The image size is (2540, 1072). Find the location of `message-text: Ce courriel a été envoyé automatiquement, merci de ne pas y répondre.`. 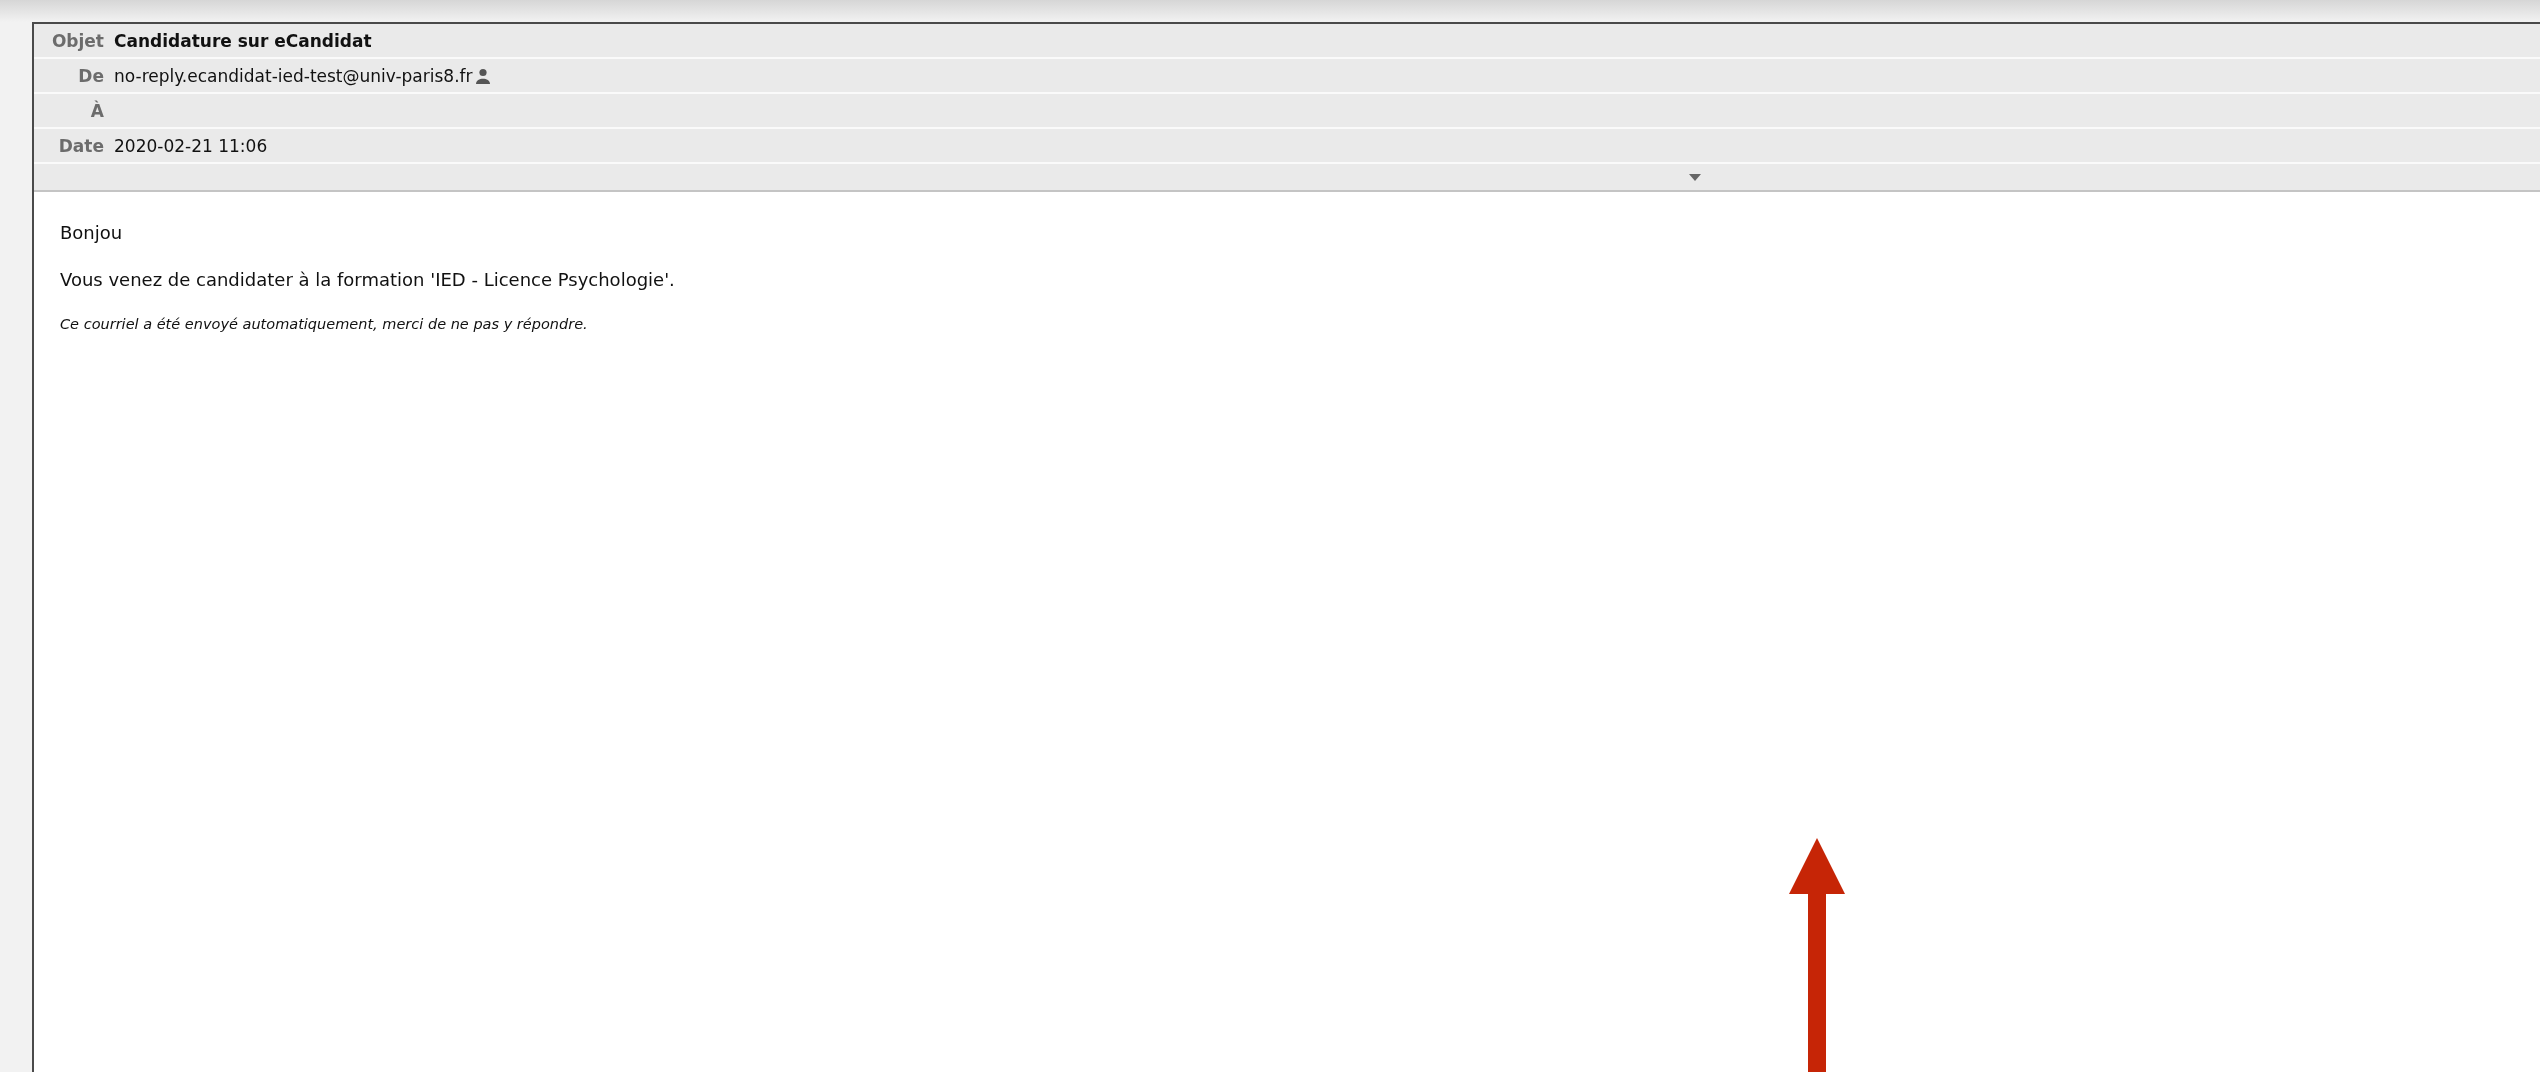

message-text: Ce courriel a été envoyé automatiquement, merci de ne pas y répondre. is located at coordinates (324, 324).